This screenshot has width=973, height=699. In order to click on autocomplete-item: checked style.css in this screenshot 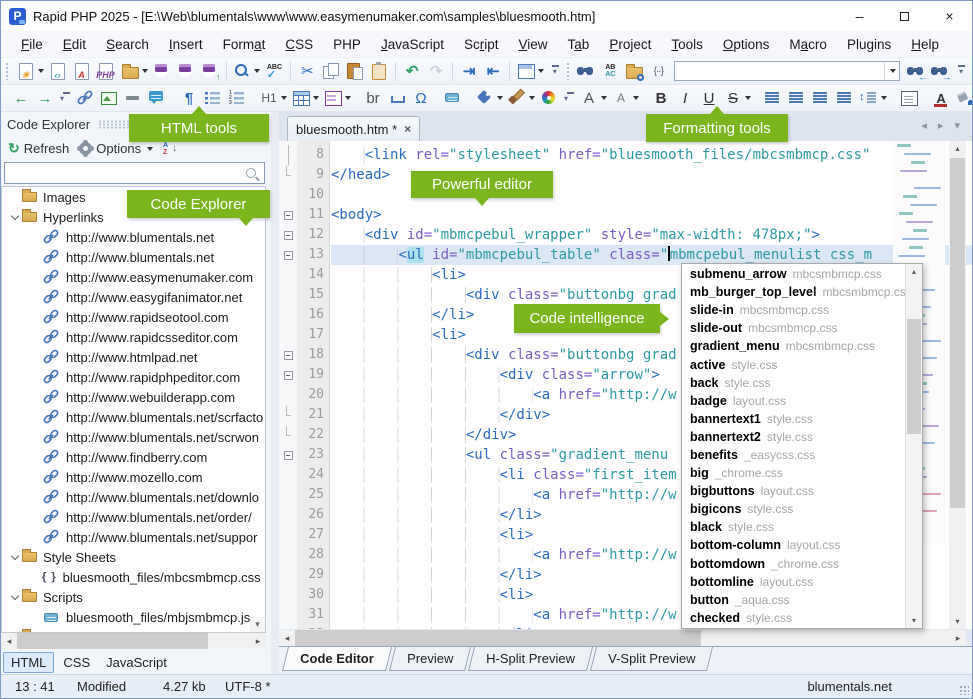, I will do `click(793, 618)`.